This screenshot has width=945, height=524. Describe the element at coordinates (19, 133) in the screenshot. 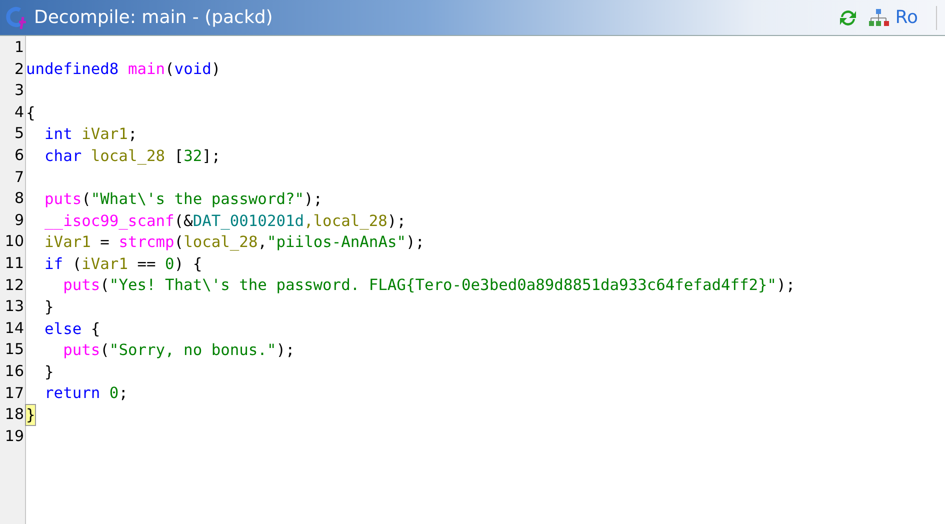

I see `line-number: 5` at that location.